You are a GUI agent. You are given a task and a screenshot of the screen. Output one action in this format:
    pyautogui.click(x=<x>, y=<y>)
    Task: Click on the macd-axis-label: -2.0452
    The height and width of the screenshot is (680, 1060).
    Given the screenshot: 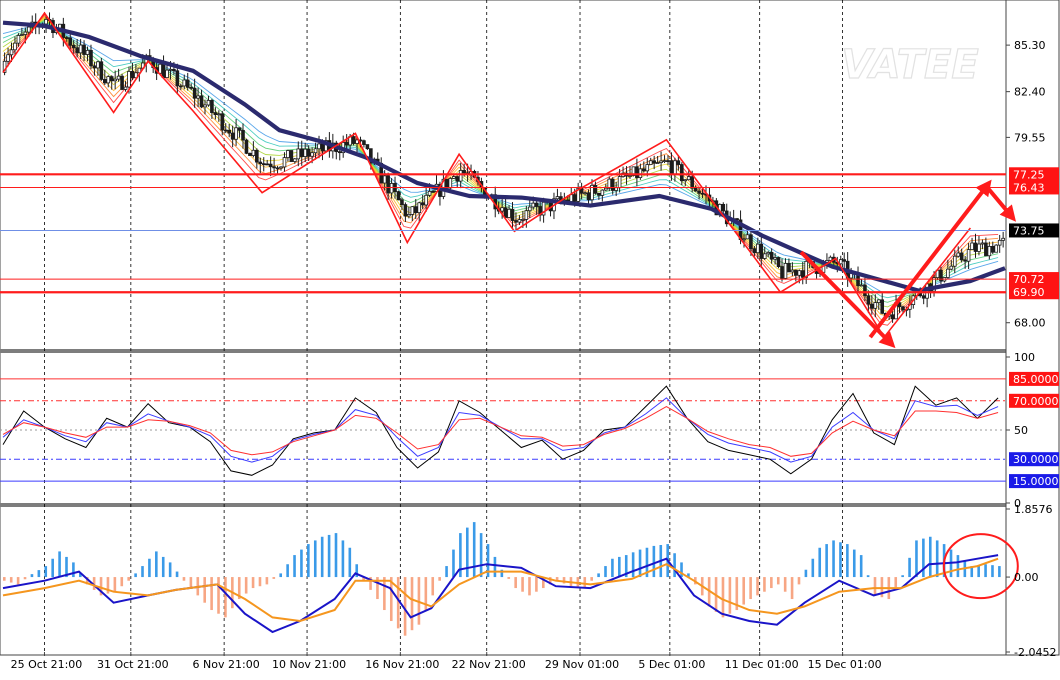 What is the action you would take?
    pyautogui.click(x=1035, y=652)
    